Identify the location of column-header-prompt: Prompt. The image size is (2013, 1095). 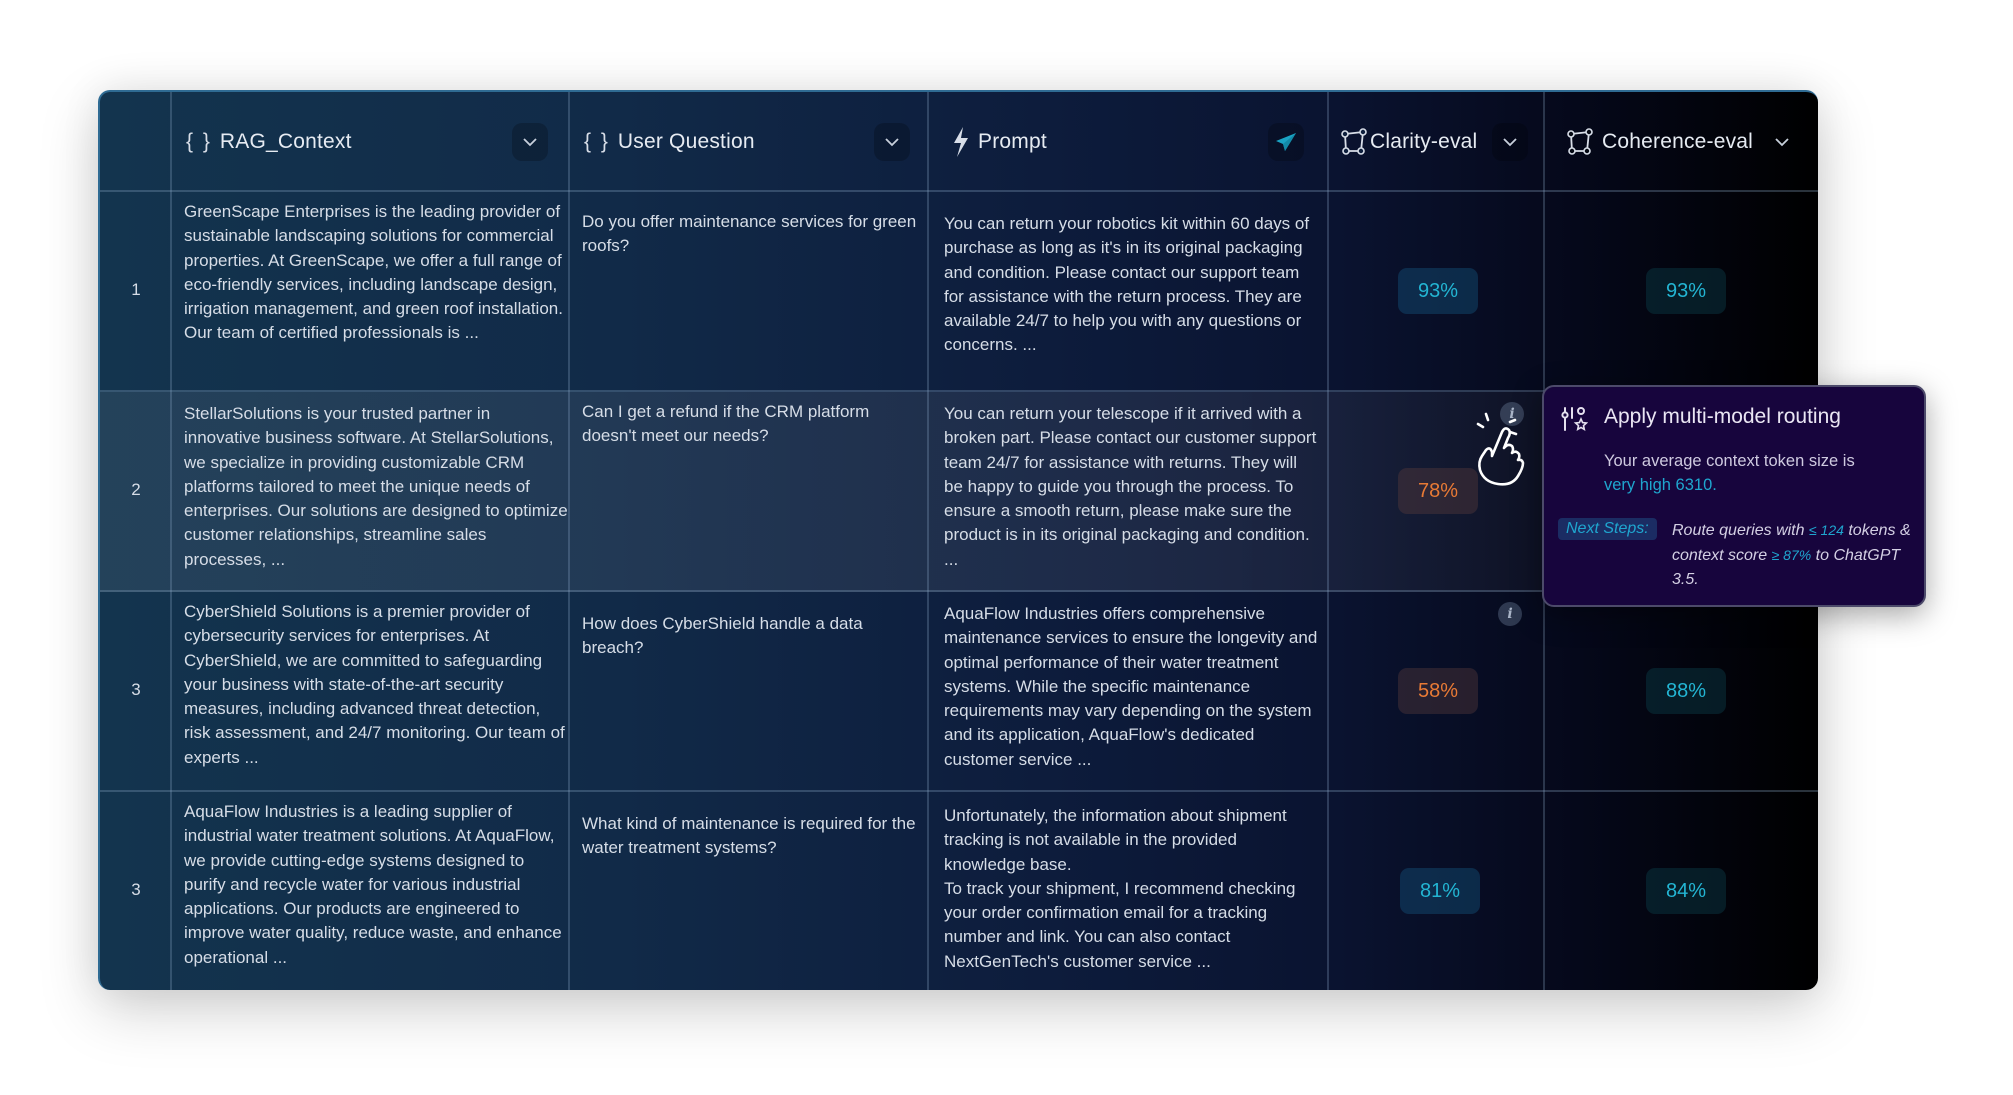
(1132, 142).